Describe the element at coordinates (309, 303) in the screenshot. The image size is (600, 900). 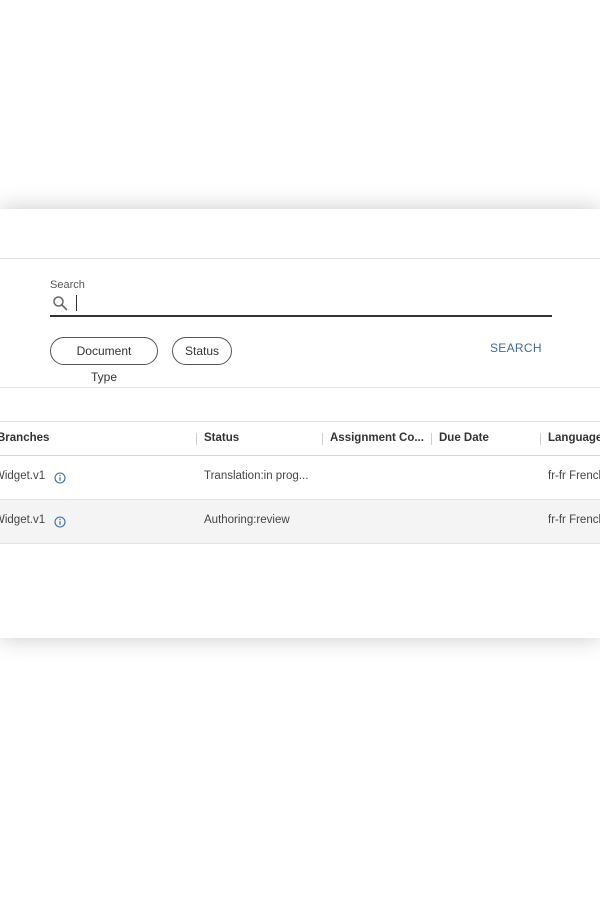
I see `search-input` at that location.